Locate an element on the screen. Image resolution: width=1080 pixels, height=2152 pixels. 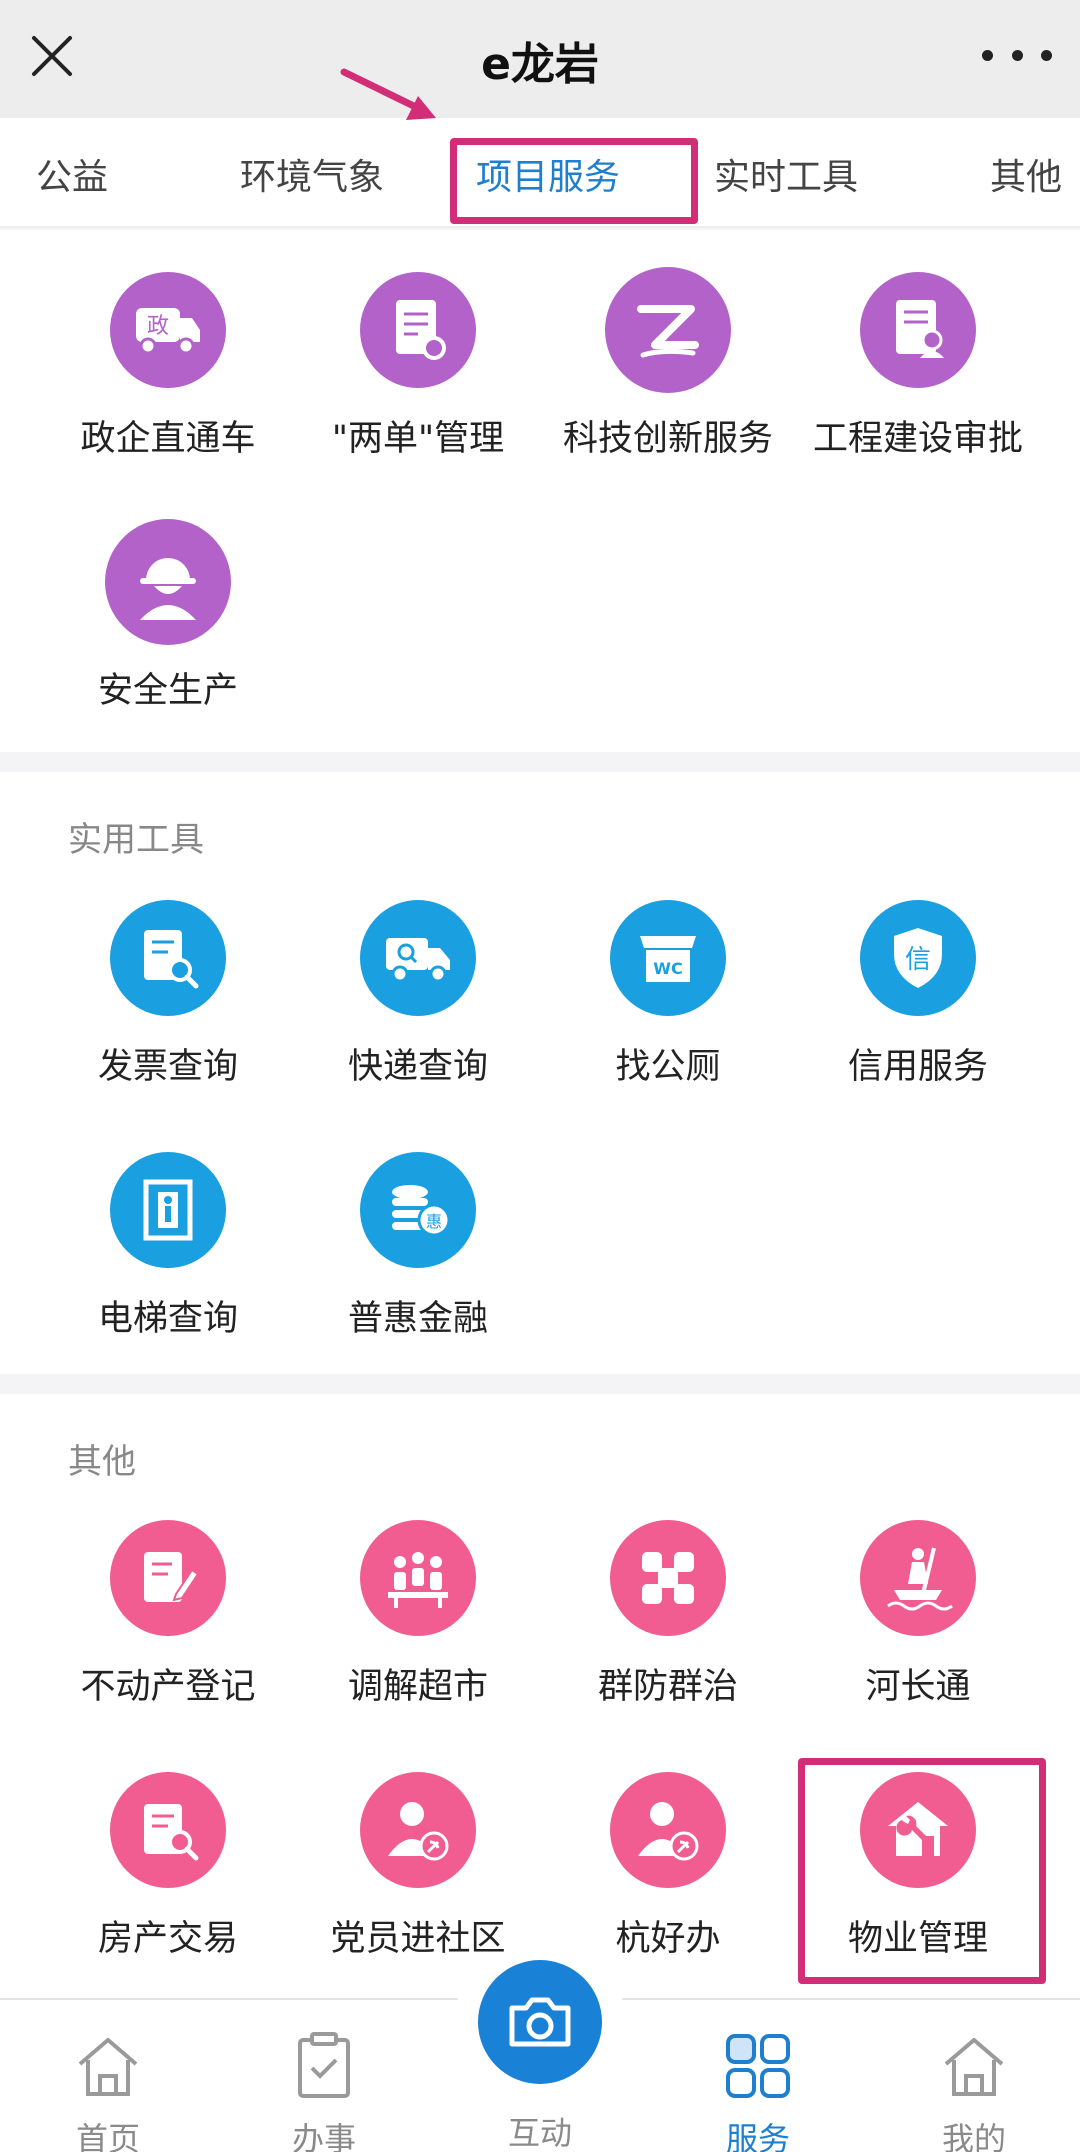
other-party-member-community: 党员进社区 is located at coordinates (418, 1866).